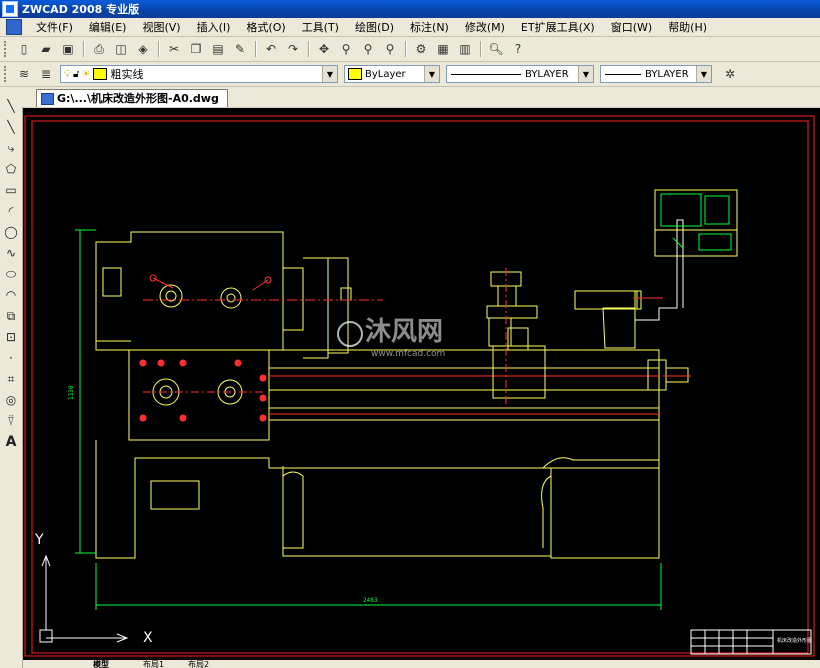 Image resolution: width=820 pixels, height=668 pixels. What do you see at coordinates (86, 74) in the screenshot?
I see `layer-freeze-icon: ☀︎` at bounding box center [86, 74].